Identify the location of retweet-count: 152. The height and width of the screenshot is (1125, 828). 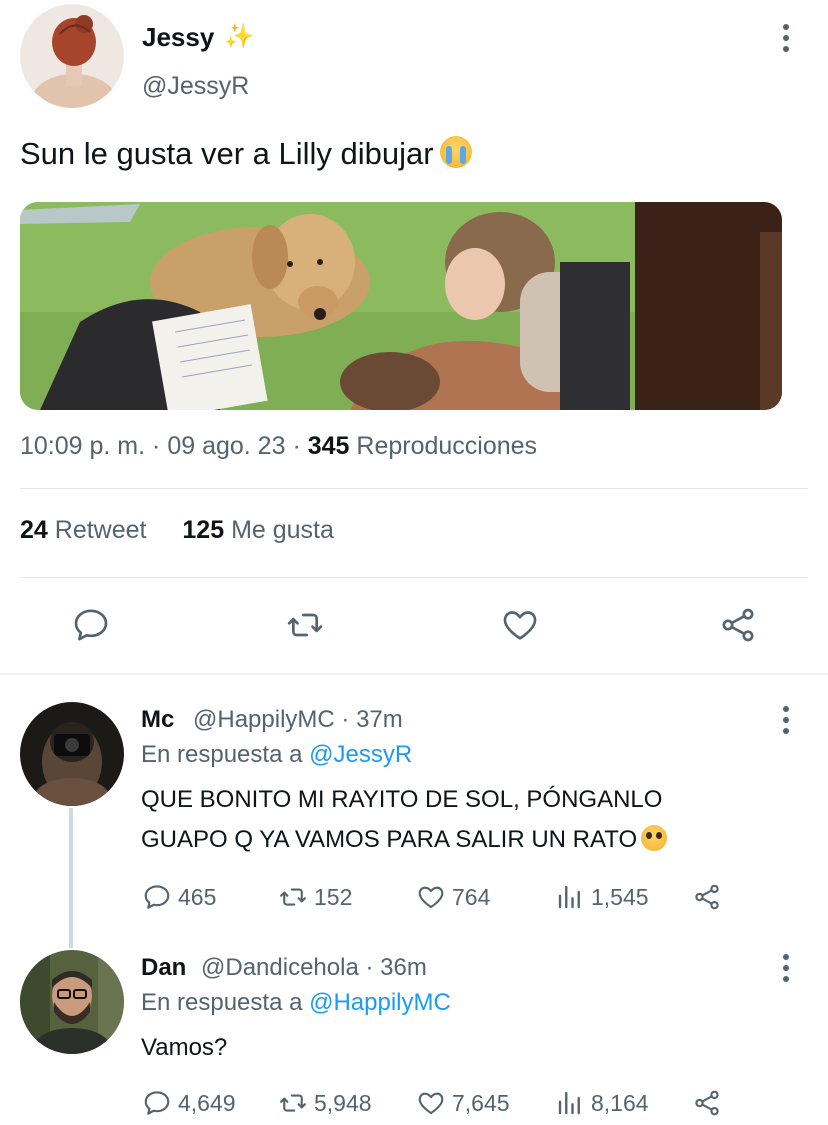
(333, 896).